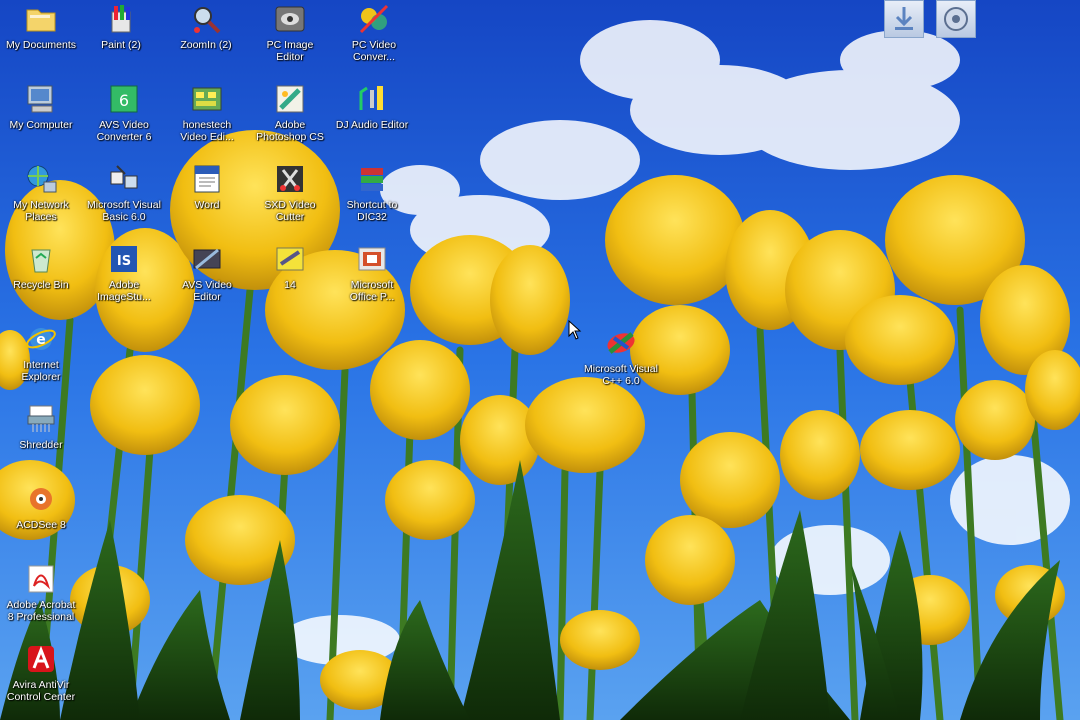 Image resolution: width=1080 pixels, height=720 pixels. What do you see at coordinates (372, 179) in the screenshot?
I see `shortcut-icon` at bounding box center [372, 179].